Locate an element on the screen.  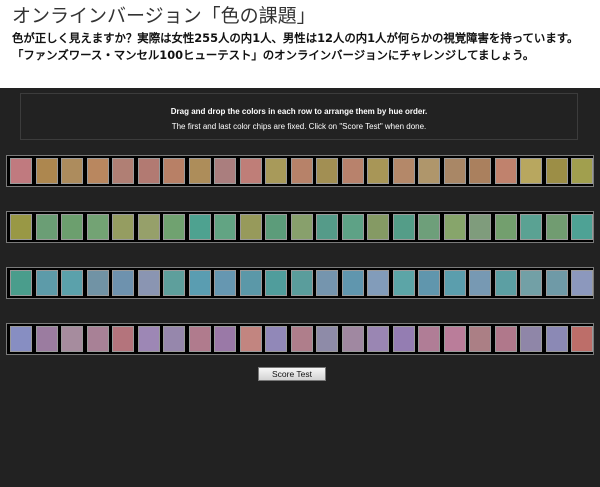
score-test-button: Score Test is located at coordinates (292, 374).